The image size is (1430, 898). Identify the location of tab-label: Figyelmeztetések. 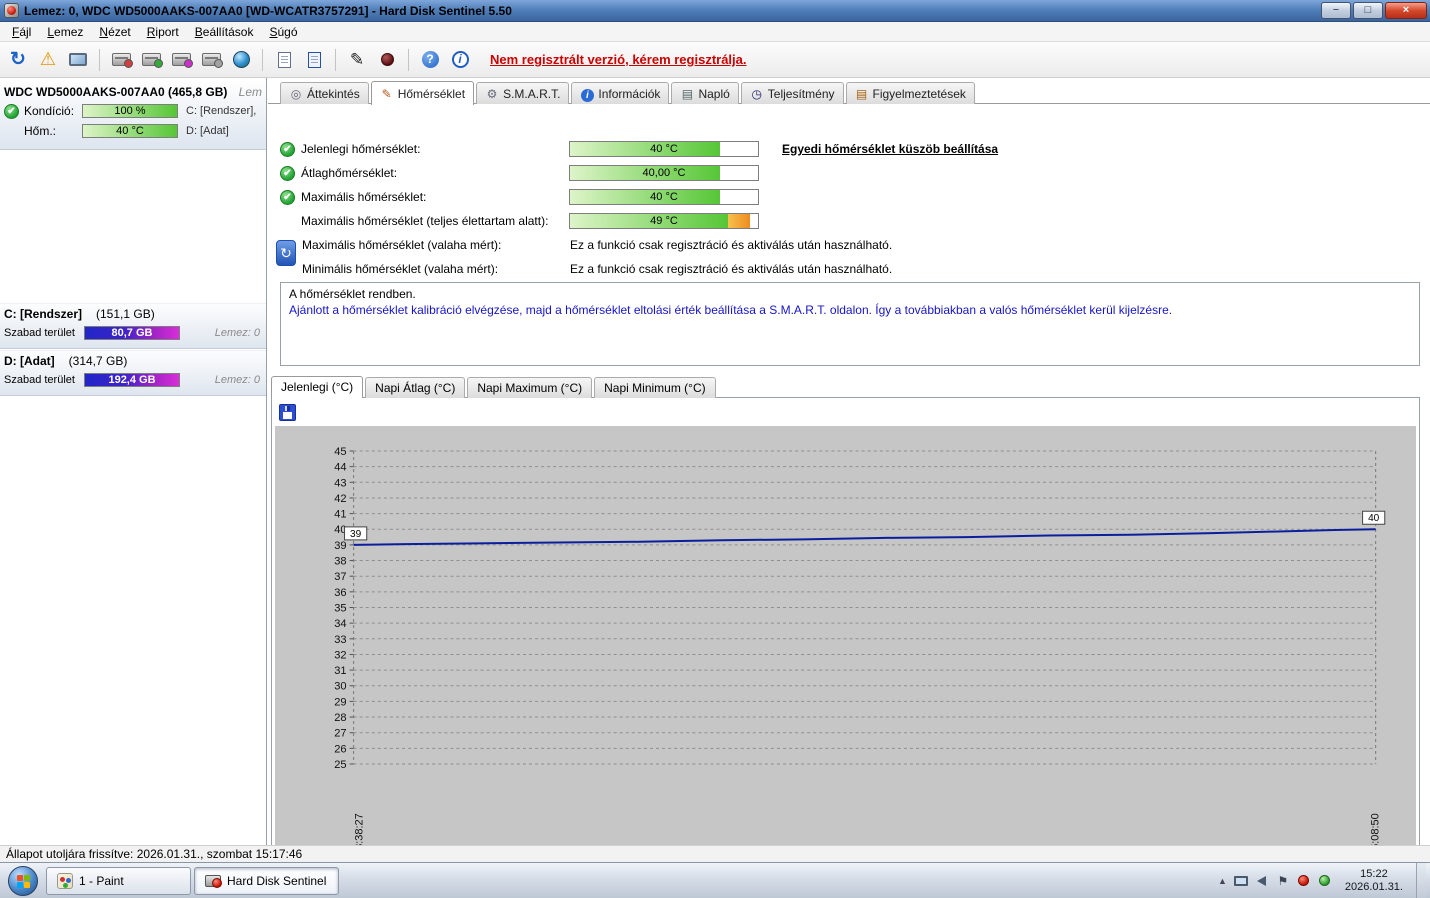
(919, 93).